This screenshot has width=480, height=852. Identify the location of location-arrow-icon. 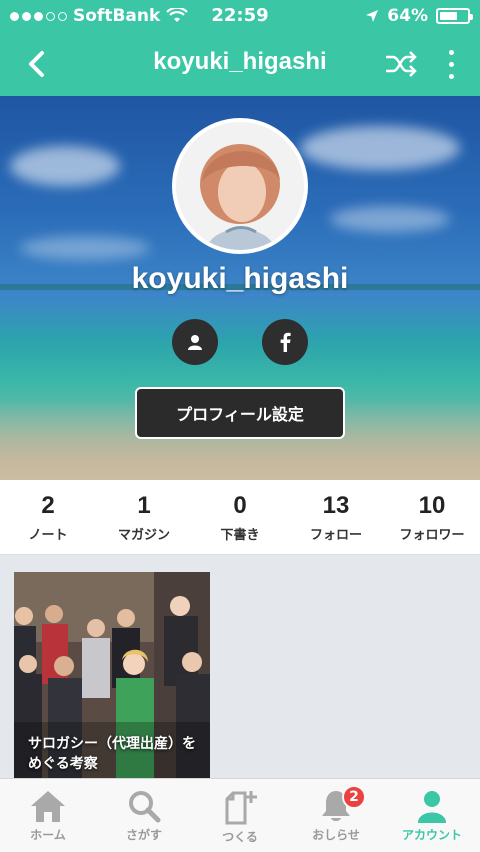
(372, 16).